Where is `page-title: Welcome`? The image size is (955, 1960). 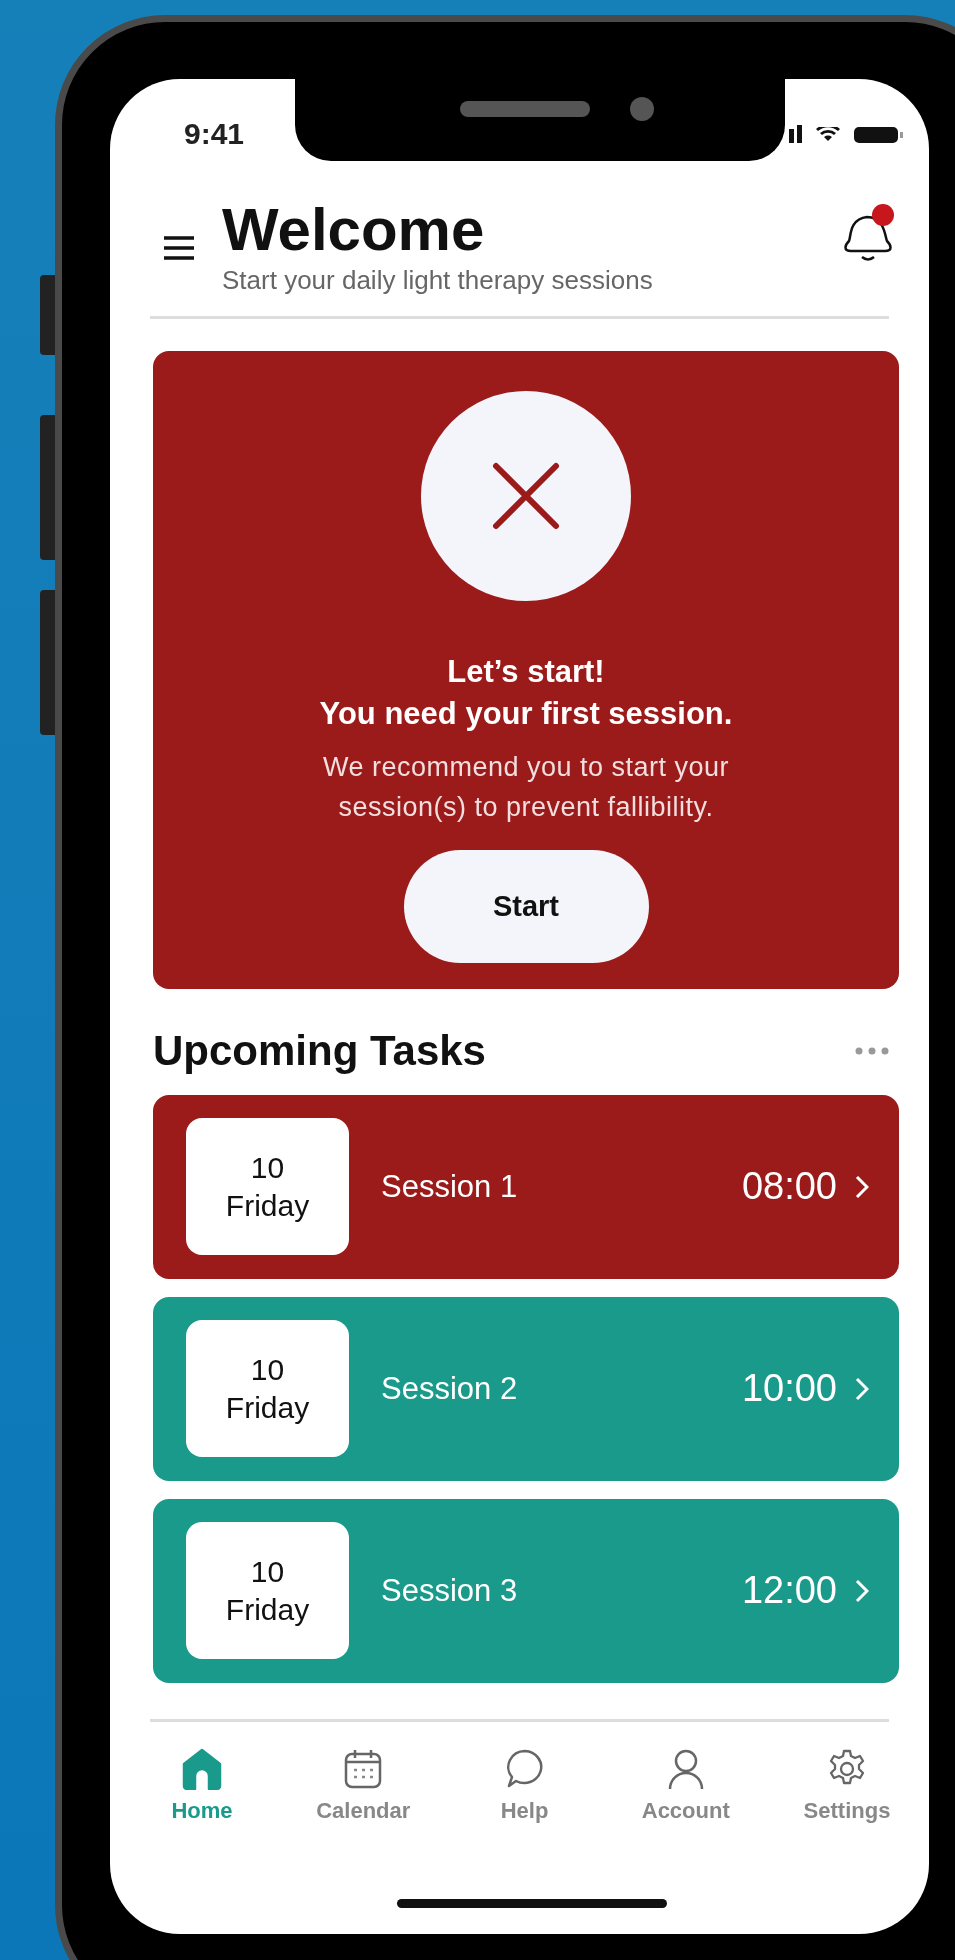 page-title: Welcome is located at coordinates (354, 230).